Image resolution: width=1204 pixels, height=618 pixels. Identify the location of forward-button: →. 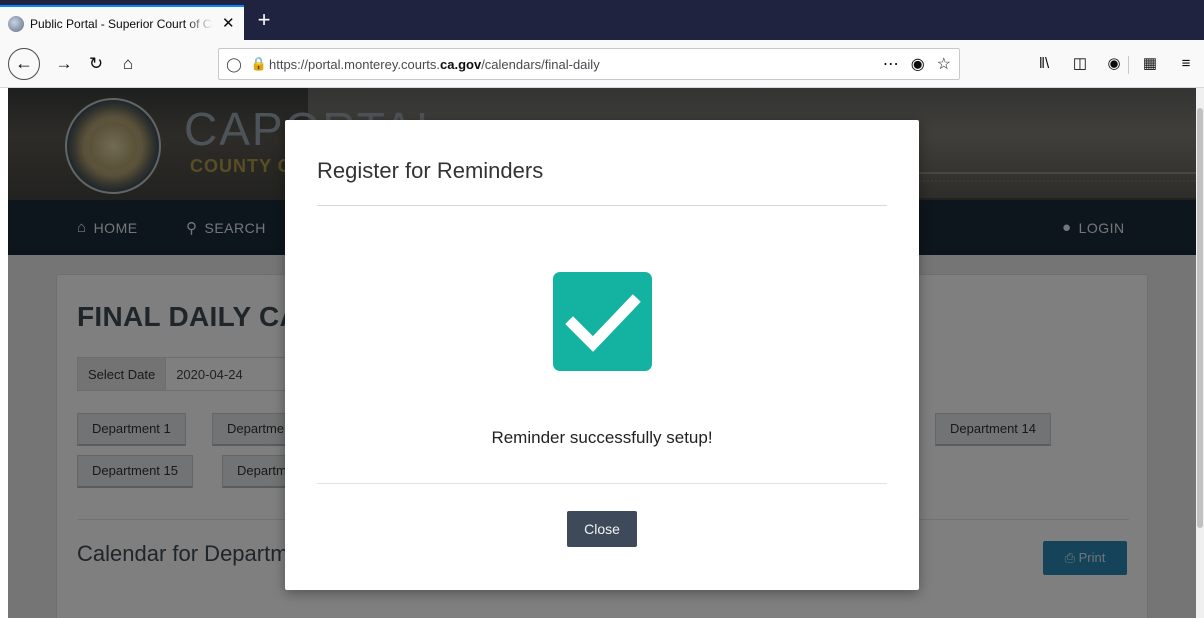
(64, 64).